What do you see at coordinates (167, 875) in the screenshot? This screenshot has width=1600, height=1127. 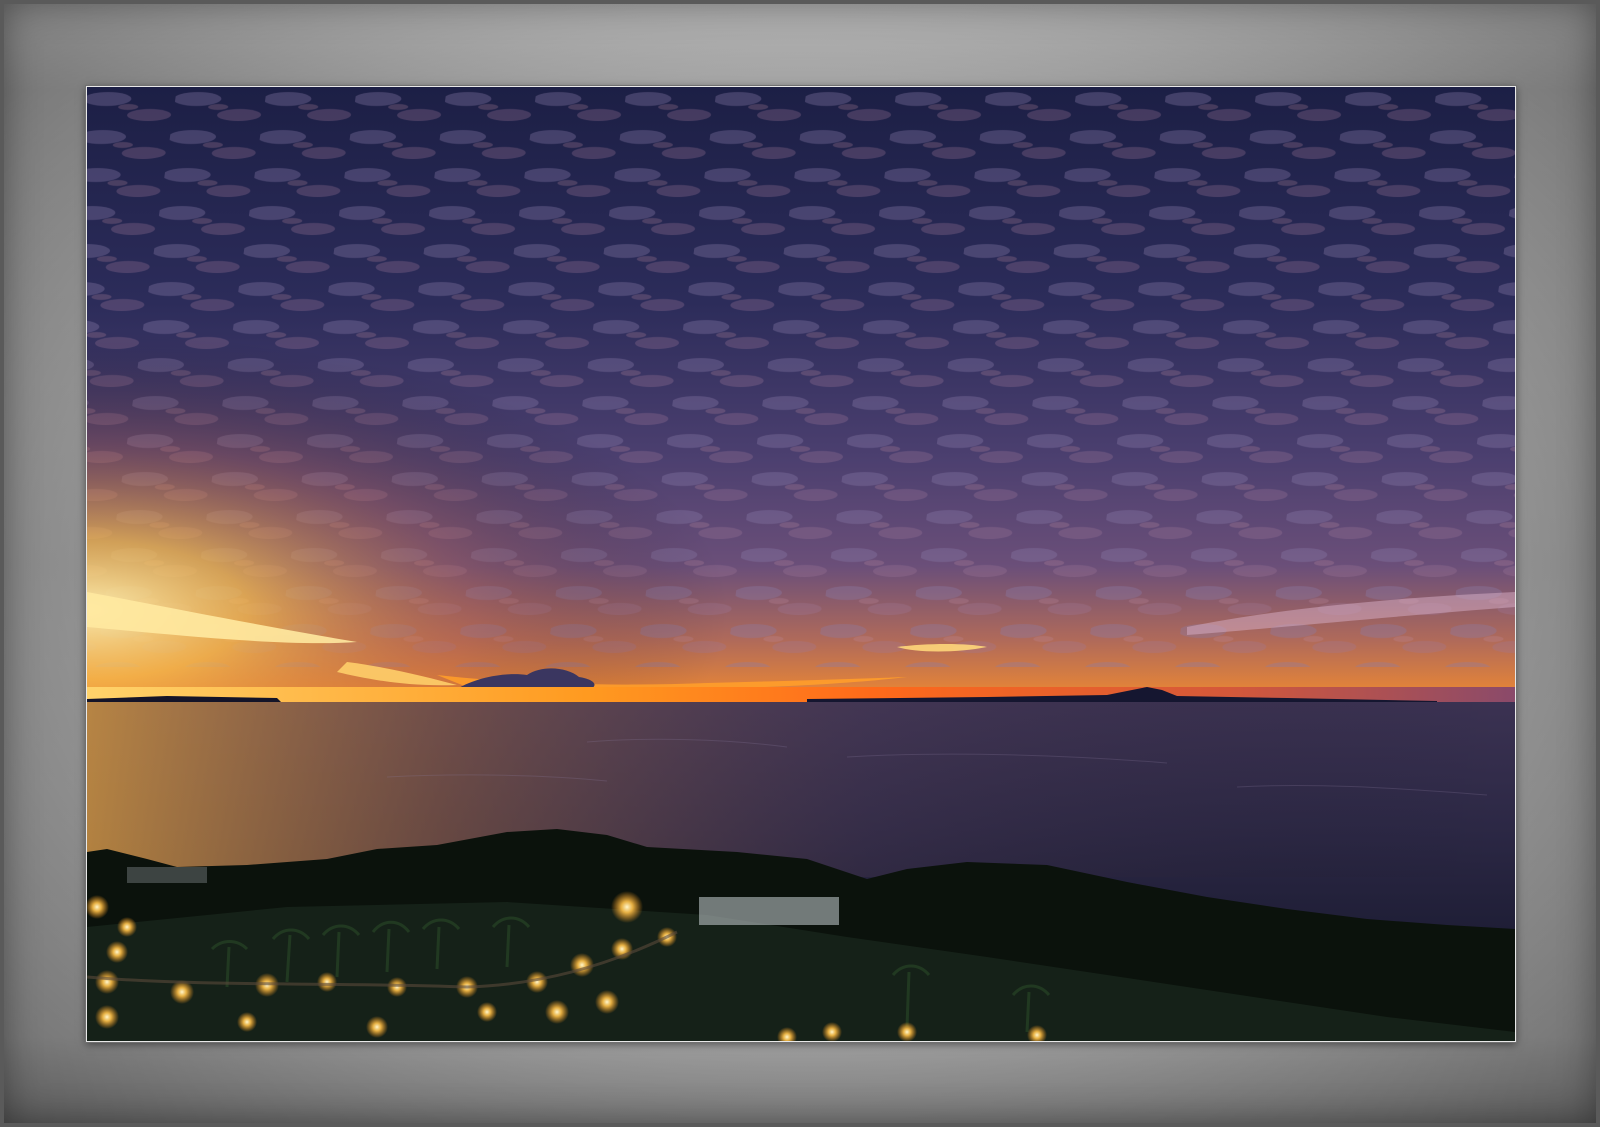 I see `beach-structure` at bounding box center [167, 875].